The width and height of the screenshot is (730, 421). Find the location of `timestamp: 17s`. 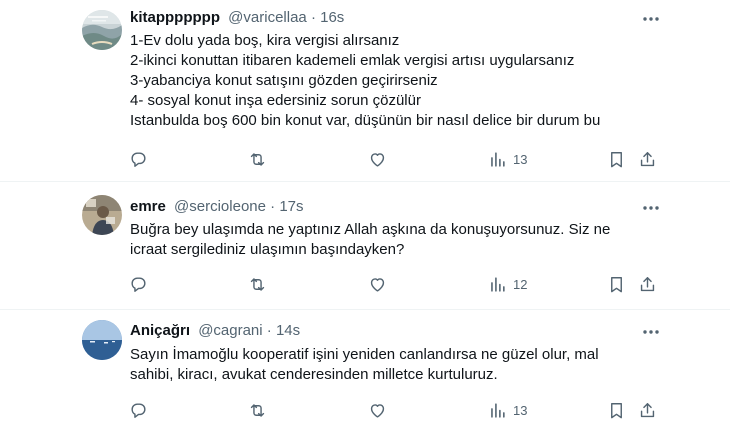

timestamp: 17s is located at coordinates (291, 206).